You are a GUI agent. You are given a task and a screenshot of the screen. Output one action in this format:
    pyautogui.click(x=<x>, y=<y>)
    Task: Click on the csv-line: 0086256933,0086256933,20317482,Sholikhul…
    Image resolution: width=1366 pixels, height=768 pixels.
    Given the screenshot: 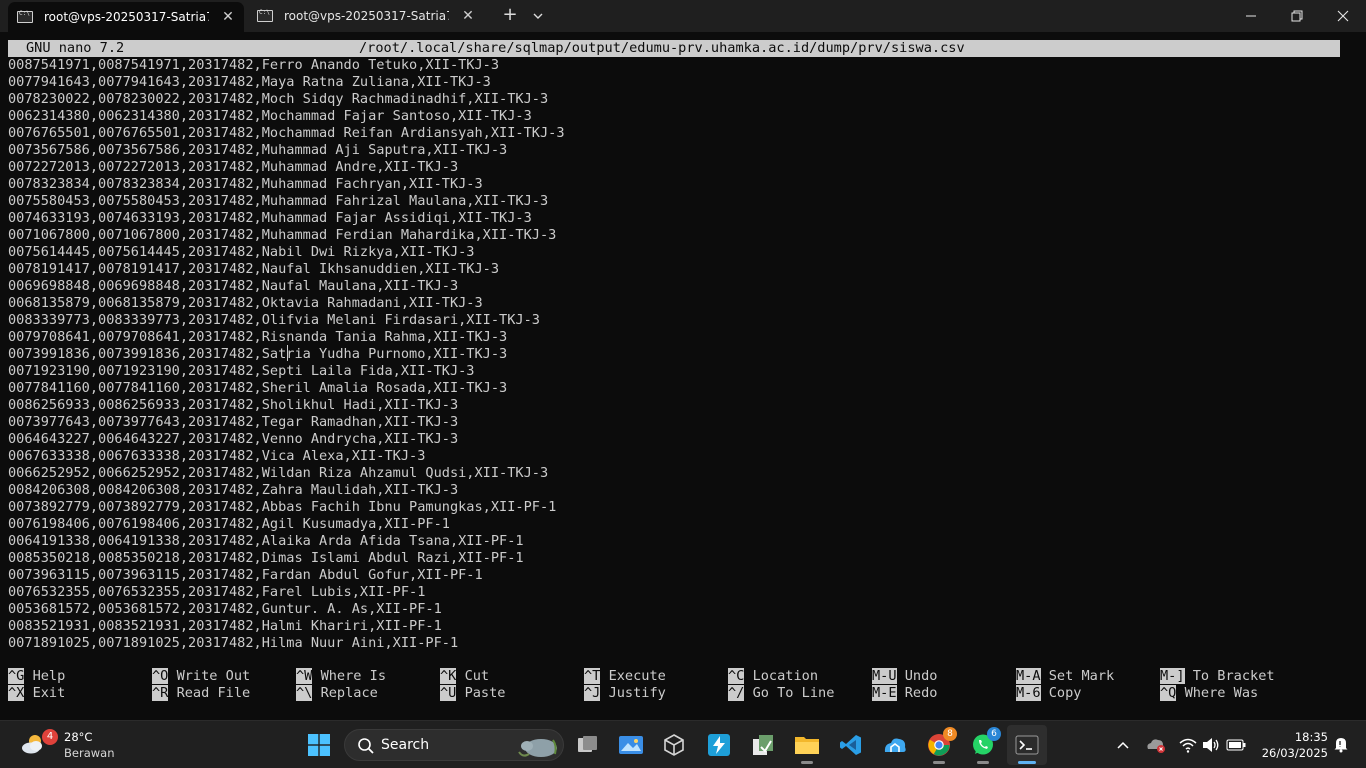 What is the action you would take?
    pyautogui.click(x=678, y=405)
    